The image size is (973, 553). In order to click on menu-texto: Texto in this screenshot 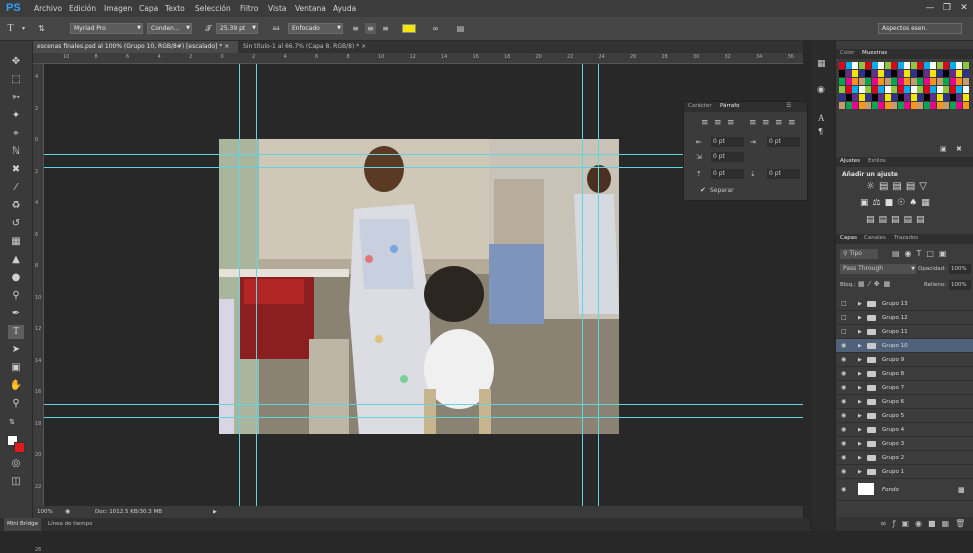, I will do `click(175, 8)`.